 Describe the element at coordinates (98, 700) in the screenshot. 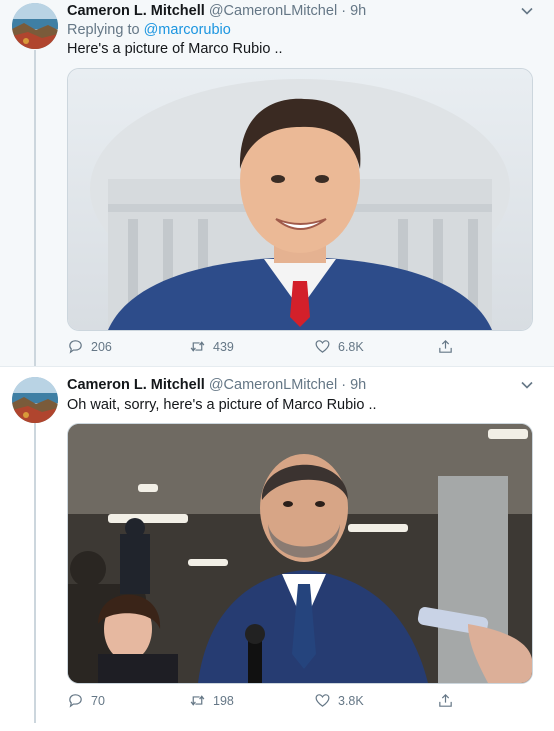

I see `reply-count: 70` at that location.